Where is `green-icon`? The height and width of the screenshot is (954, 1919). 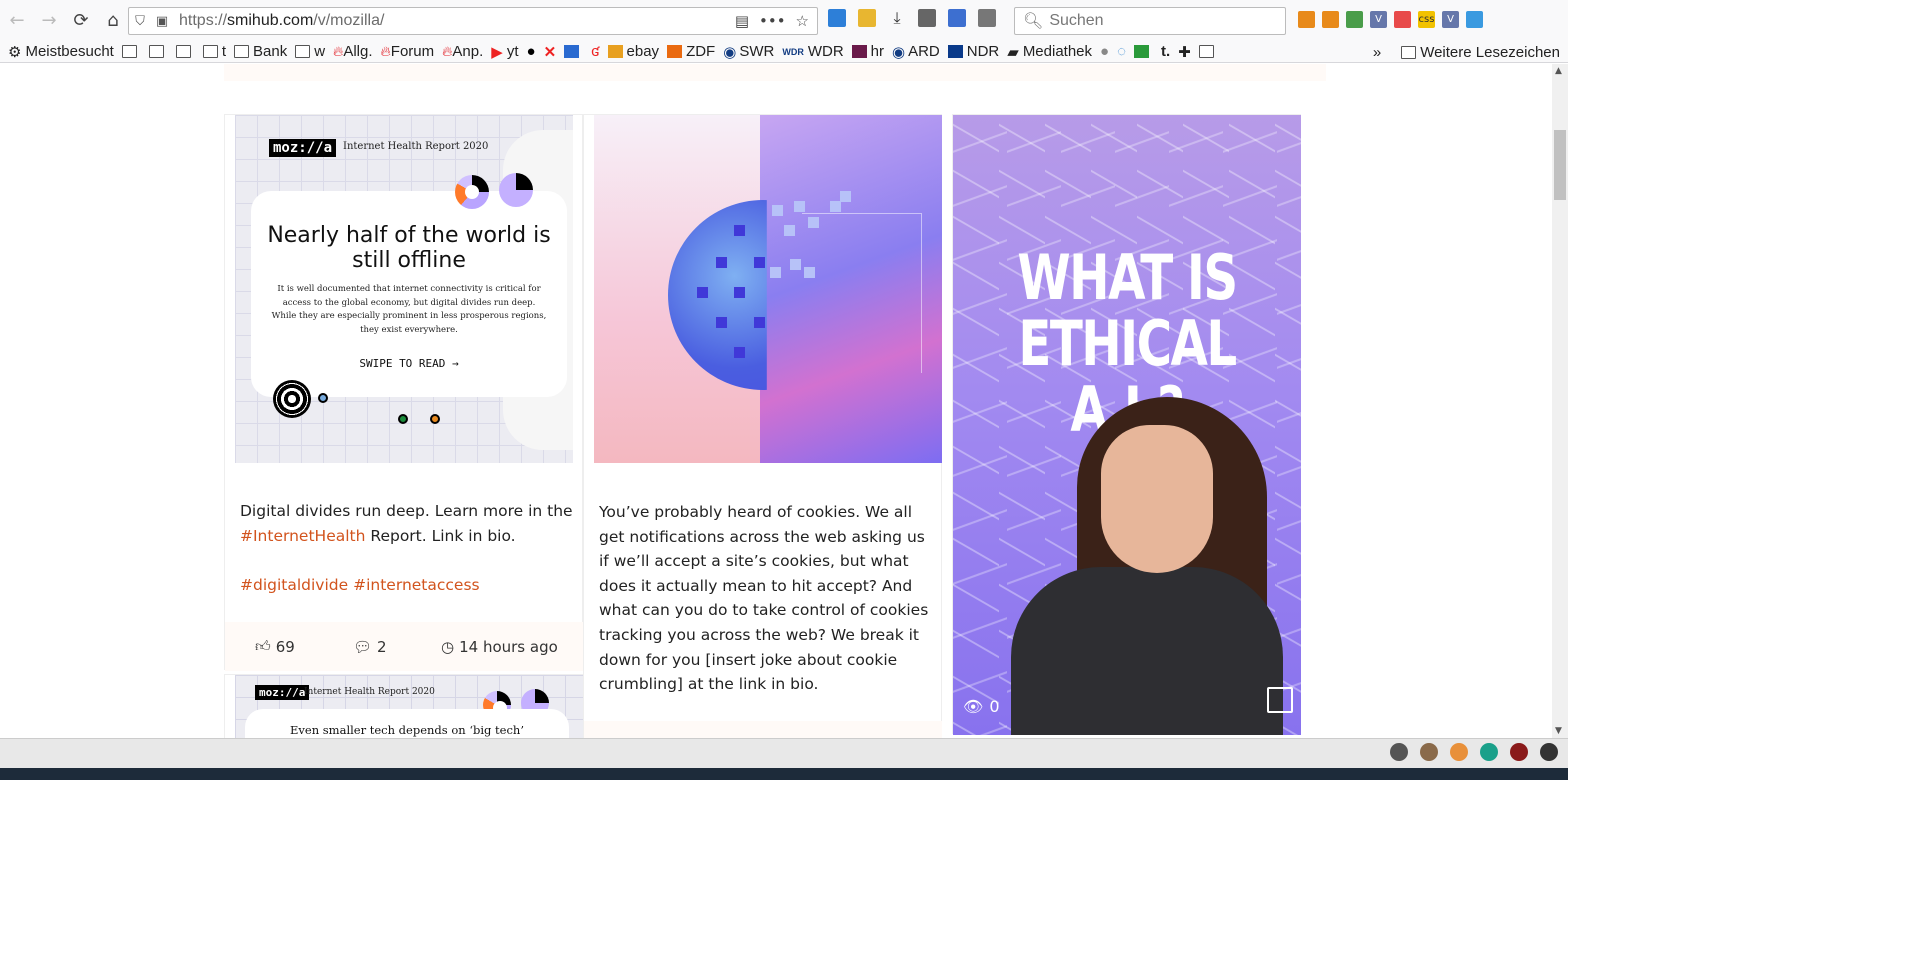
green-icon is located at coordinates (1142, 51).